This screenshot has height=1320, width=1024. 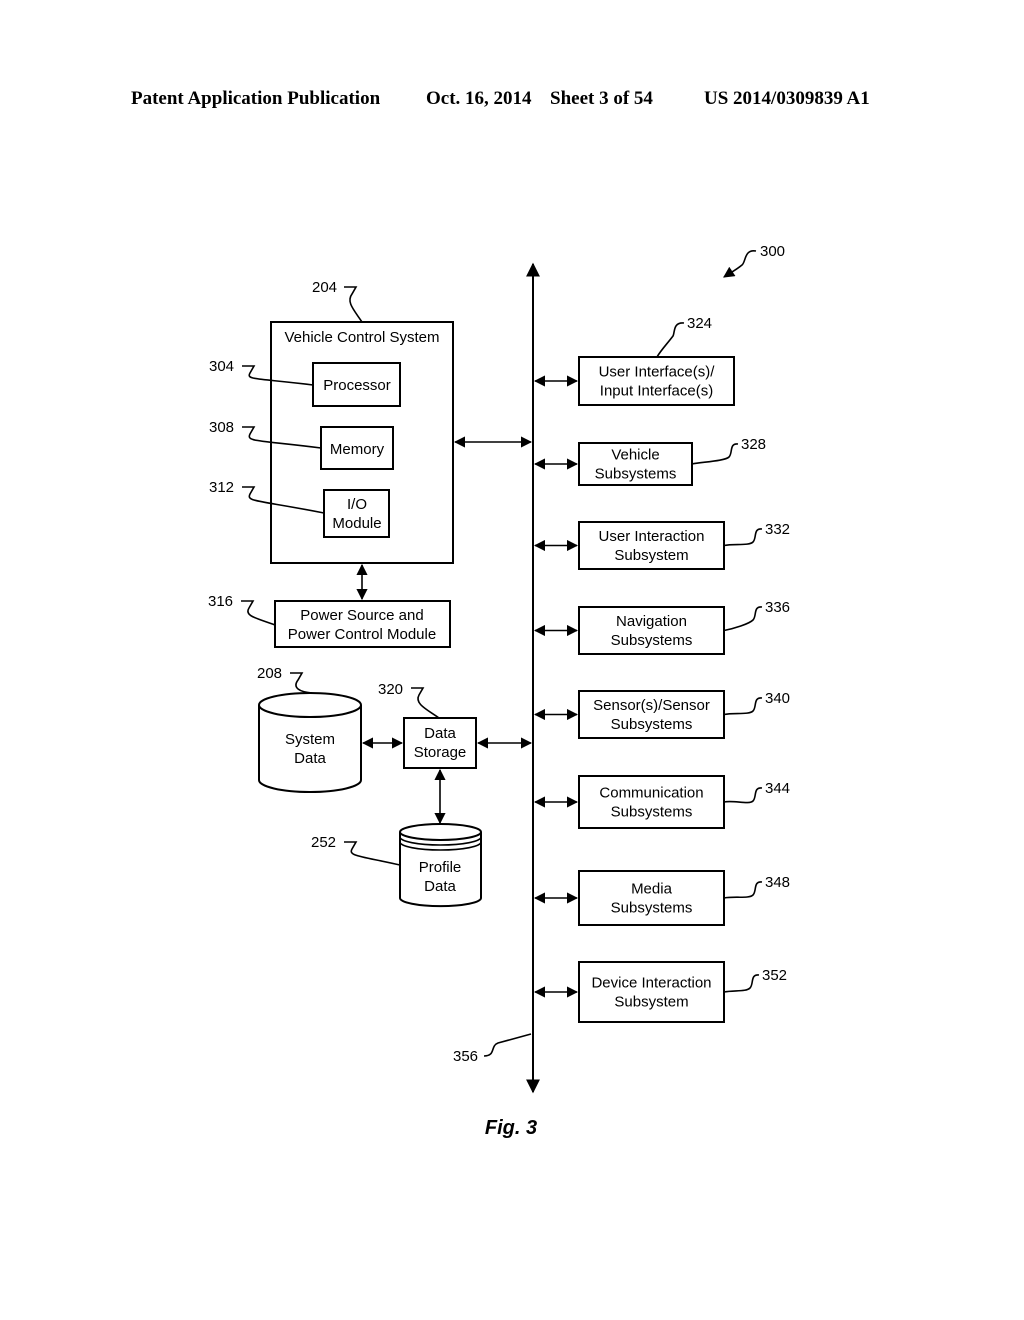 What do you see at coordinates (651, 621) in the screenshot?
I see `subsystem-label-1: Navigation` at bounding box center [651, 621].